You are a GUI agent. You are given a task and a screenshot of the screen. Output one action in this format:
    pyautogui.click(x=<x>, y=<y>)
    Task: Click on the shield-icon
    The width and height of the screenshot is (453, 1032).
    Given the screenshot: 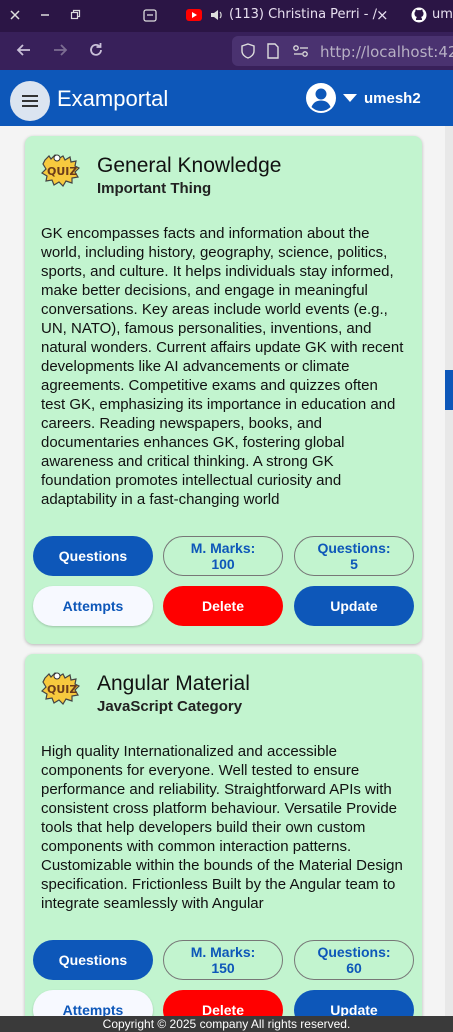 What is the action you would take?
    pyautogui.click(x=248, y=53)
    